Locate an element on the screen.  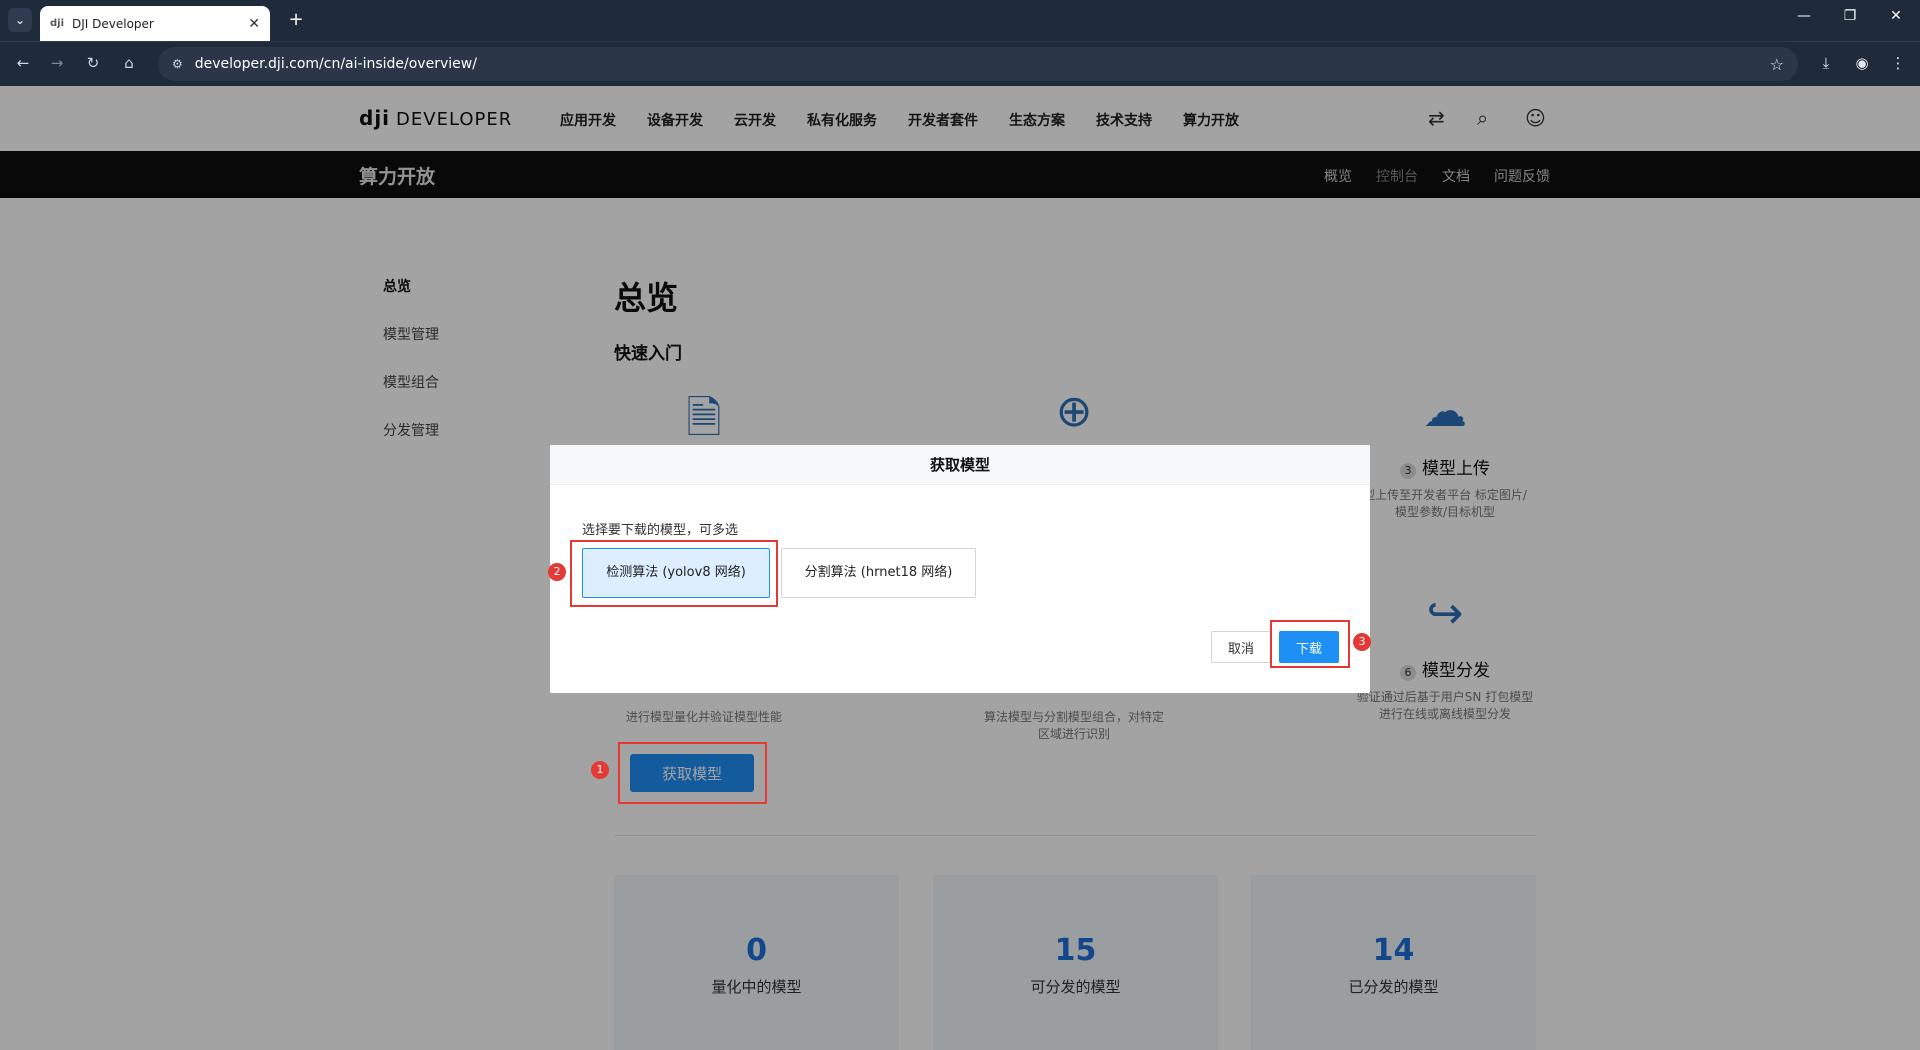
bookmark-star-icon: ☆ is located at coordinates (1777, 64).